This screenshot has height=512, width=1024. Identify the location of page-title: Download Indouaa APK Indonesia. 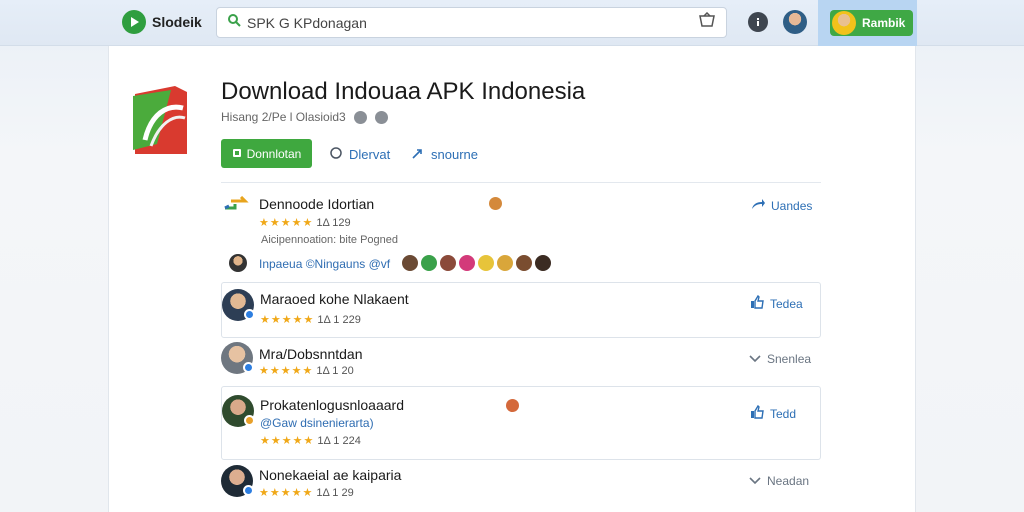
(403, 91).